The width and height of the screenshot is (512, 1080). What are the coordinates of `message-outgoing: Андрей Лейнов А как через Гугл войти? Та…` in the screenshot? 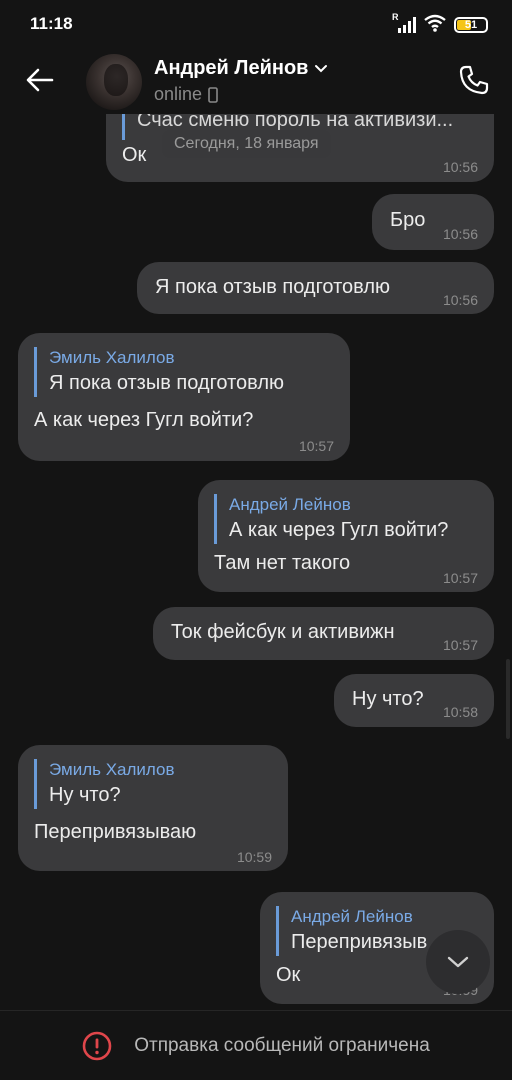 It's located at (346, 536).